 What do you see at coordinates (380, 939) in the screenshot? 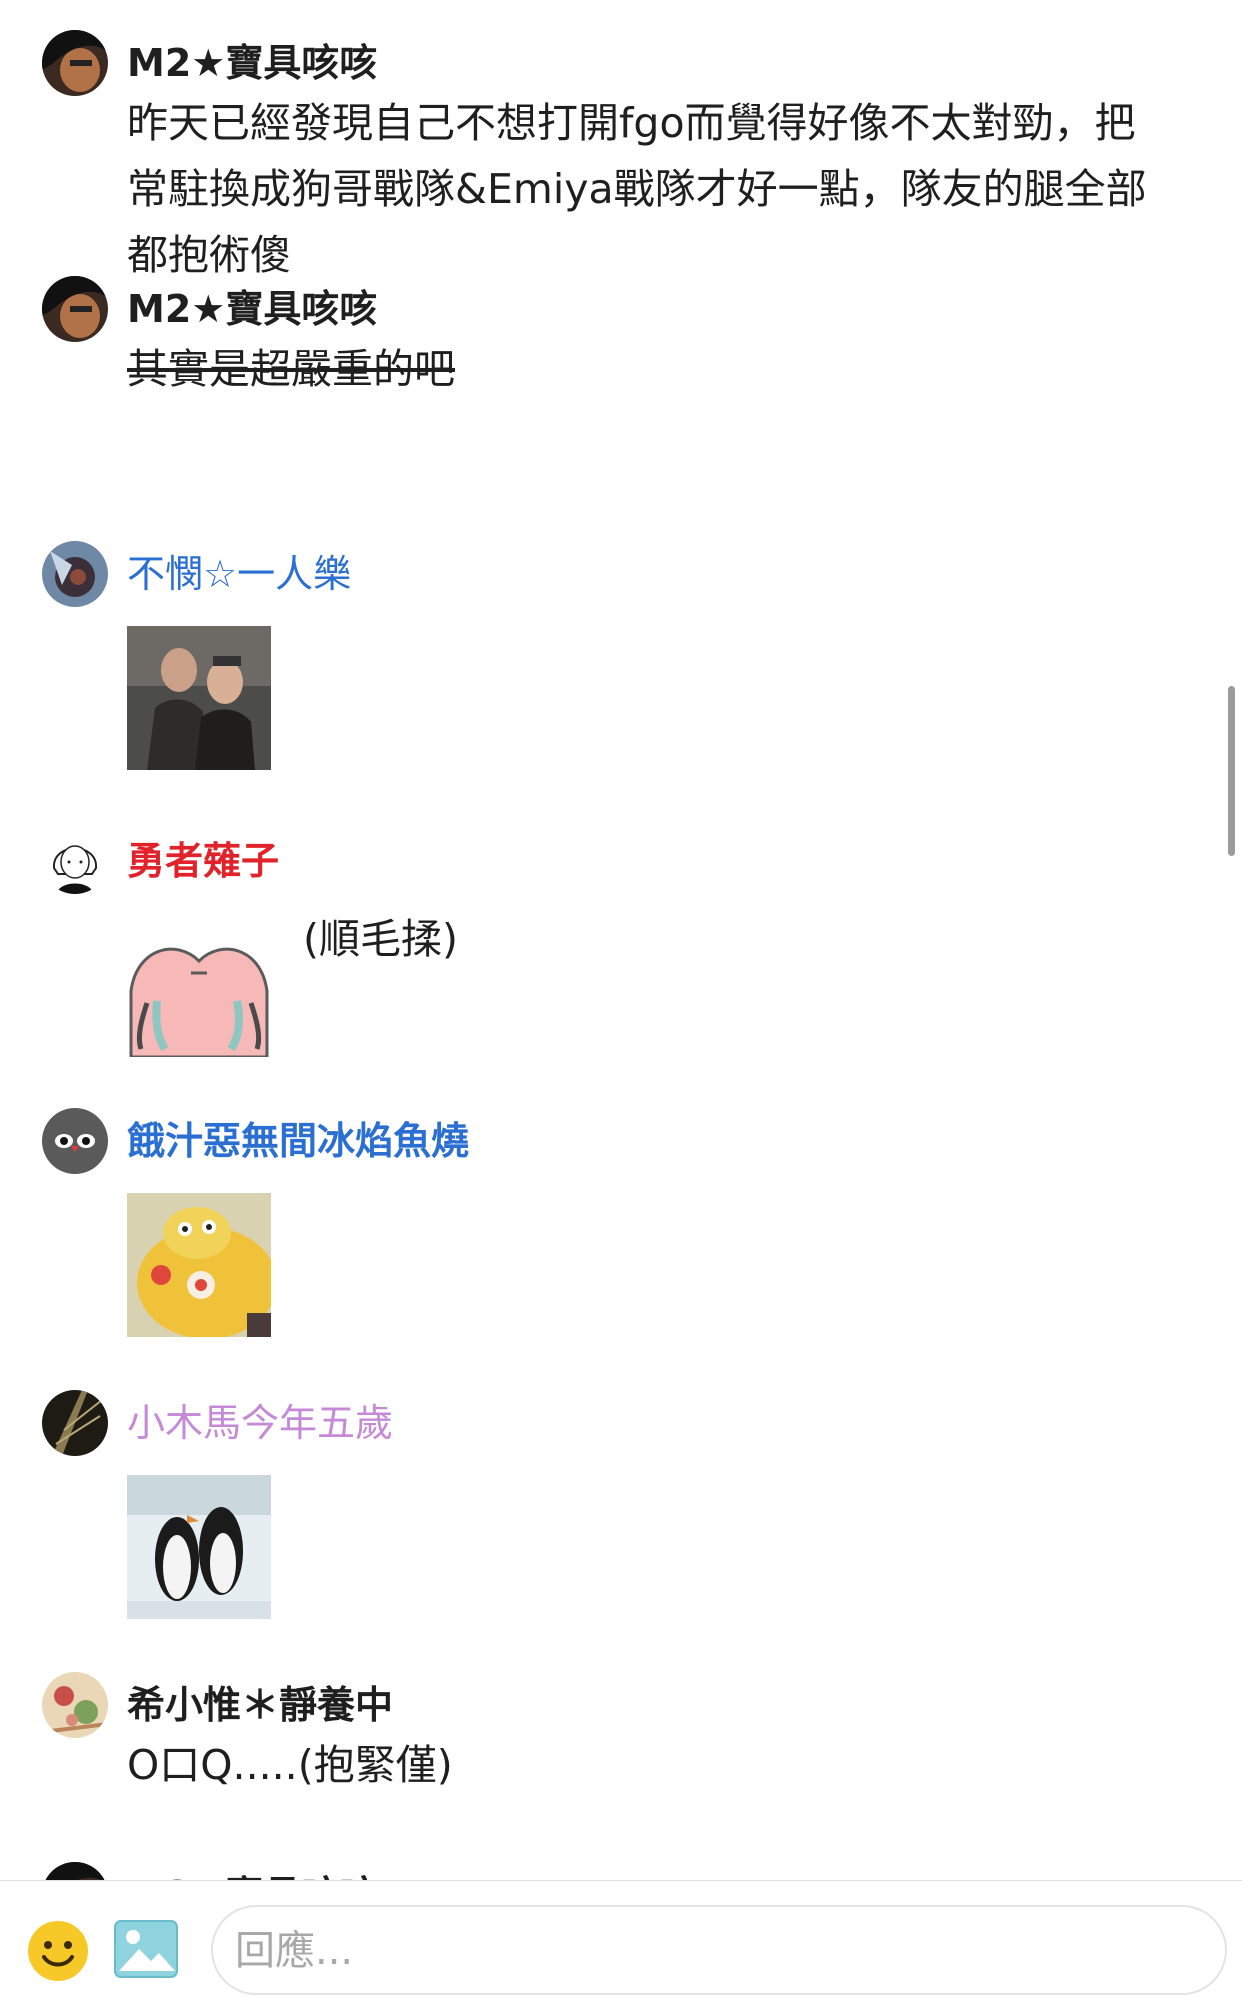
I see `comment-text: (順毛揉)` at bounding box center [380, 939].